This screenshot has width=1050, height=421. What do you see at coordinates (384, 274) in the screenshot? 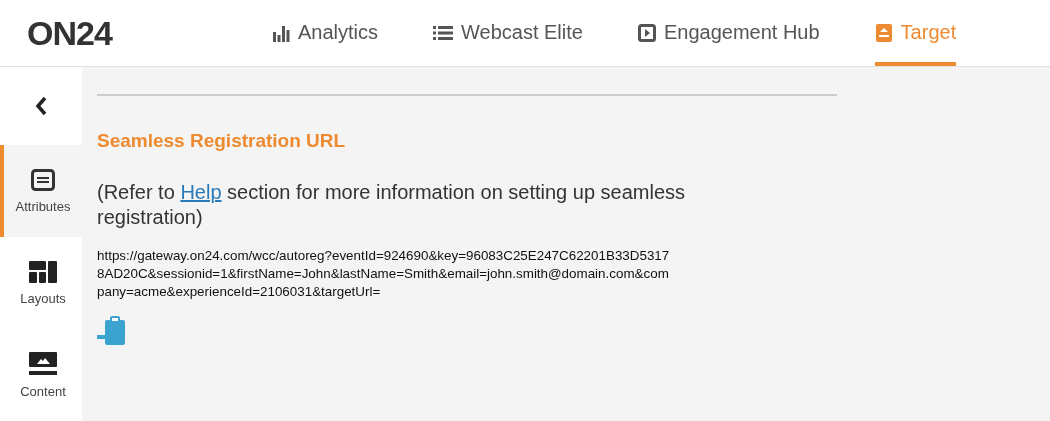
I see `url-text: https://gateway.on24.com/wcc/autoreg?eventId=924690&key=96083C25E247C62201B33D5317 8AD20C&sessionid=1&firstName=John&lastName=Smith&email=john.smith@domain.com&com pany=acme&experienceId=2106031&targetUrl=` at bounding box center [384, 274].